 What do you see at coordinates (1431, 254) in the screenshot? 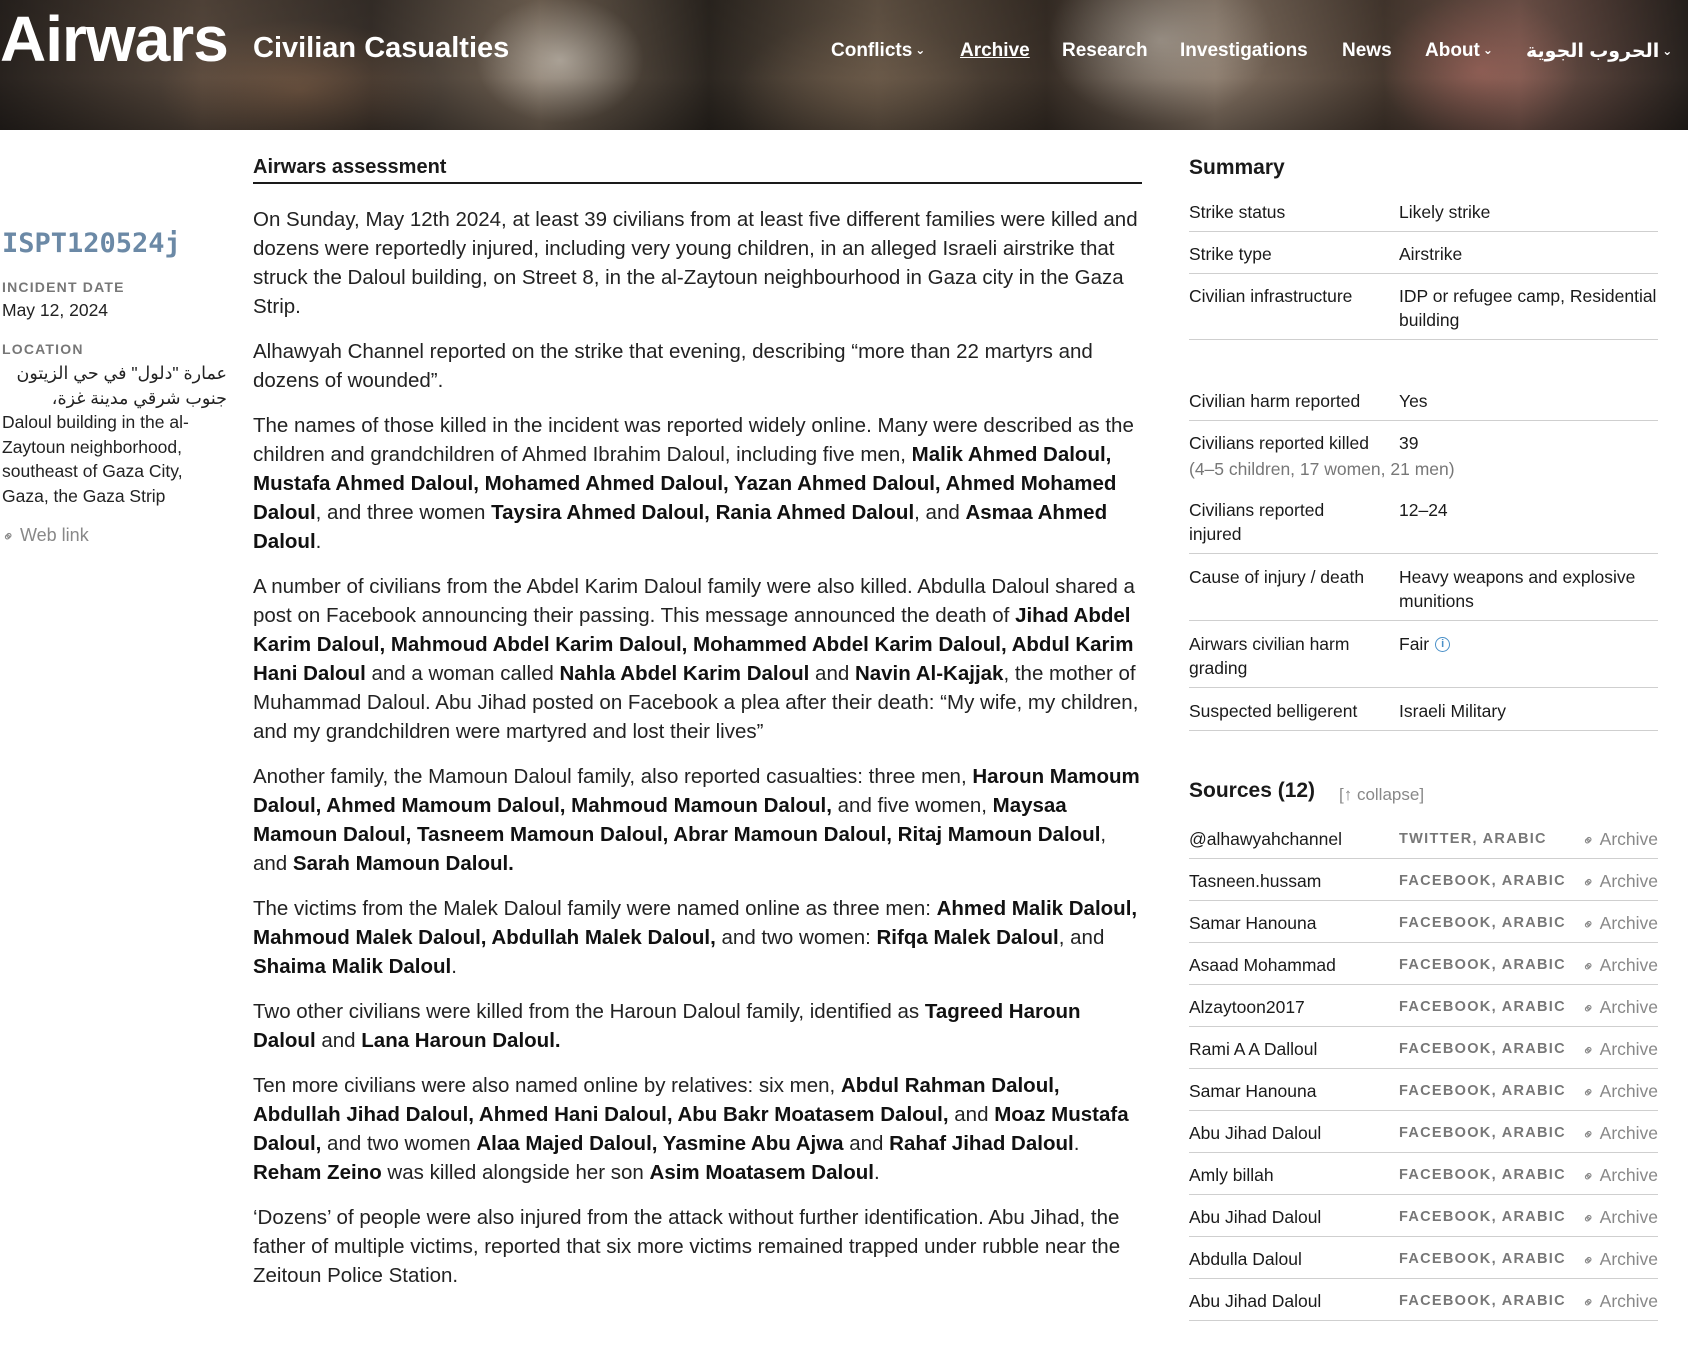
I see `summary-value: Airstrike` at bounding box center [1431, 254].